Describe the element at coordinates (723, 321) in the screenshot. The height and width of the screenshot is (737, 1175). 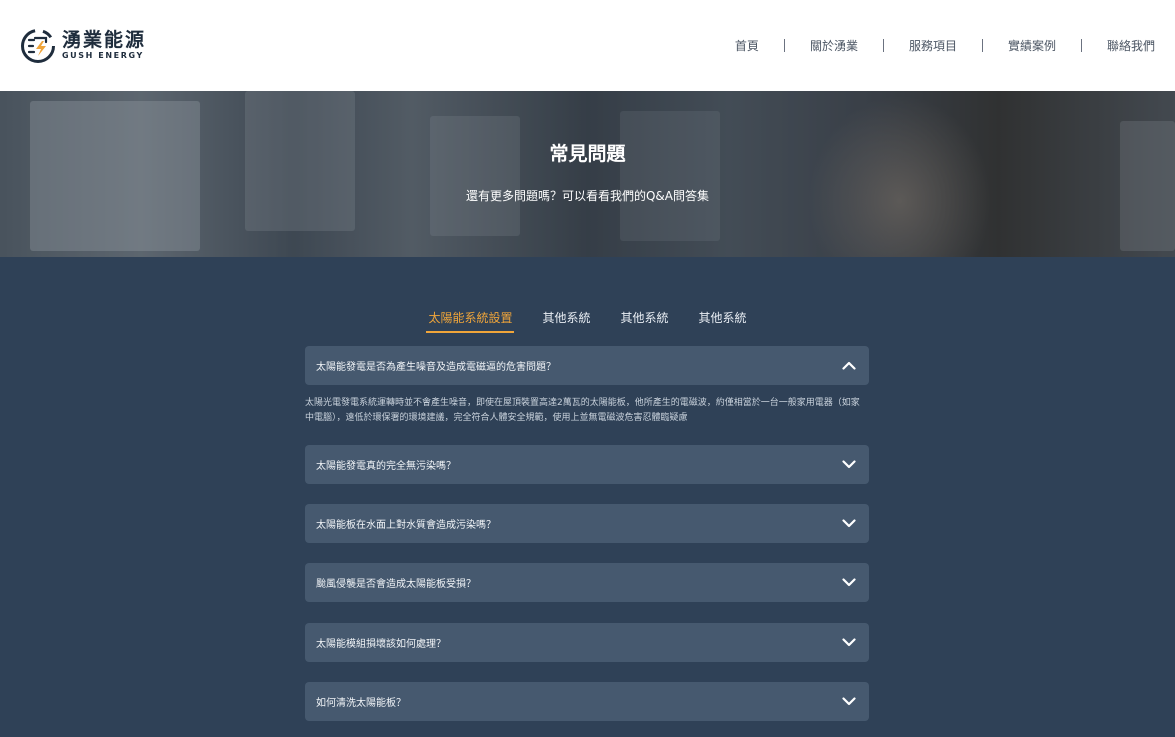
I see `tab-other-system-3: 其他系統` at that location.